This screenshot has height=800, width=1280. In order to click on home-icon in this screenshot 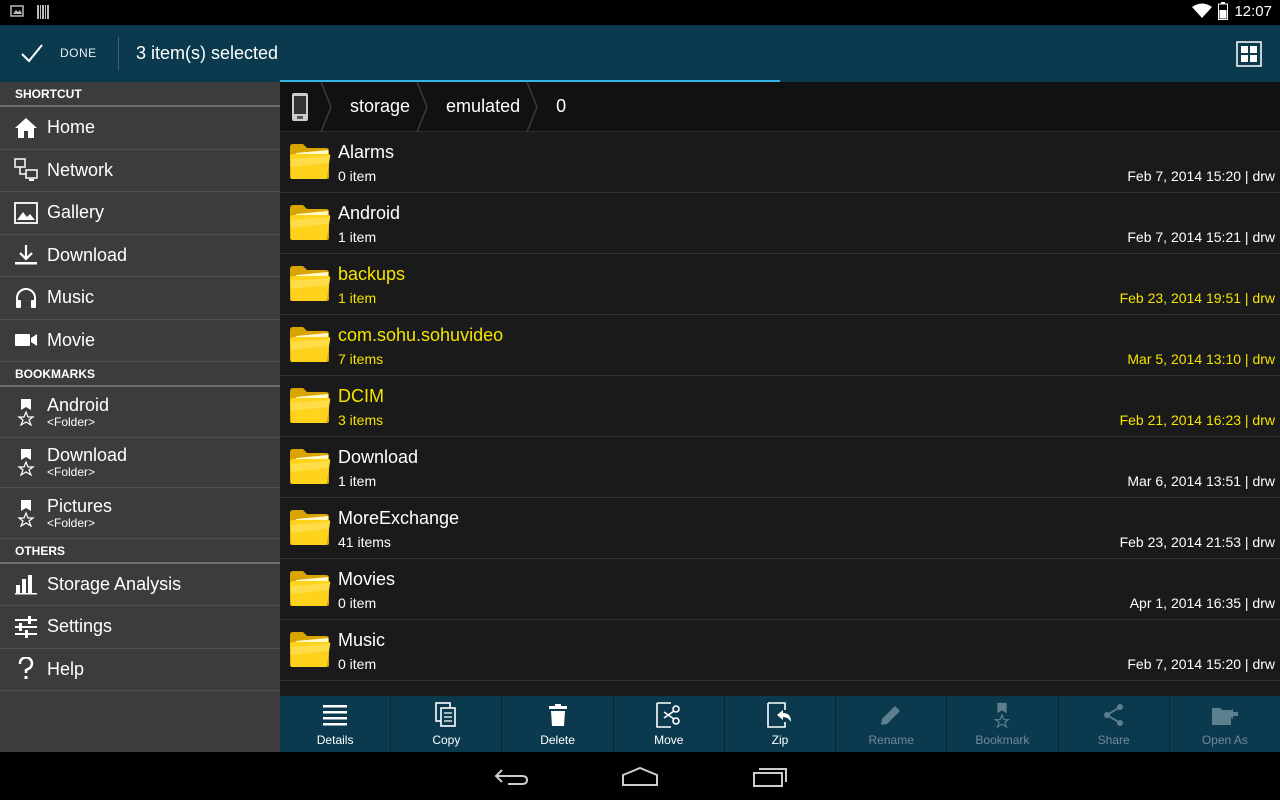, I will do `click(26, 127)`.